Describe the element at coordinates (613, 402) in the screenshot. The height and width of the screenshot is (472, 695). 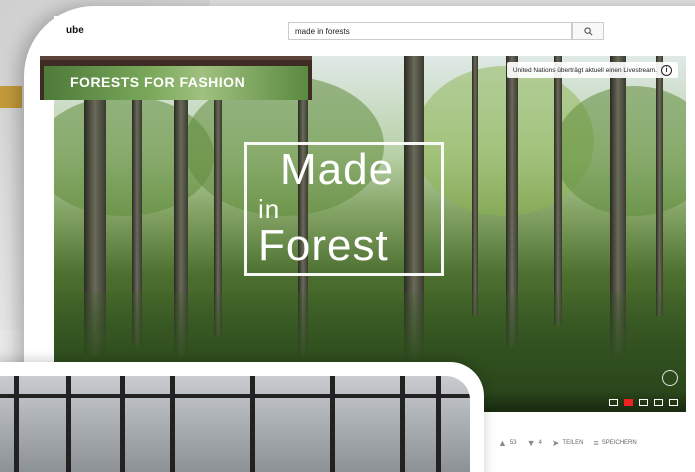
I see `subtitles-icon` at that location.